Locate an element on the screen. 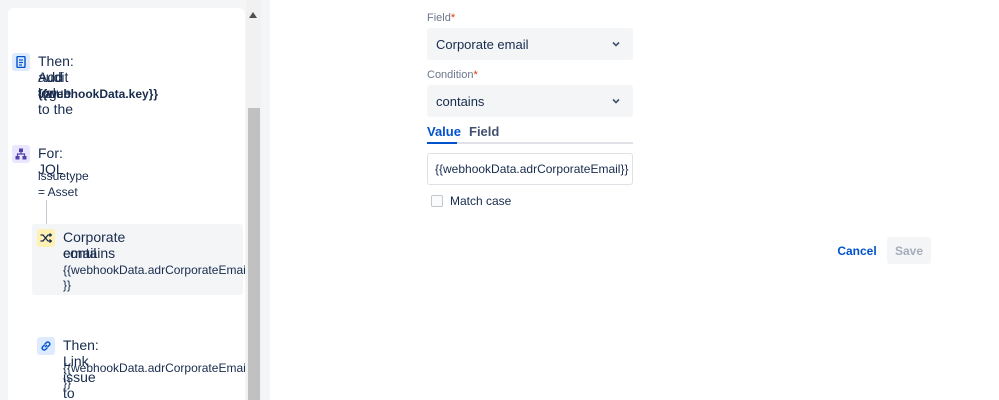 The height and width of the screenshot is (400, 999). field-select-value: Corporate email is located at coordinates (482, 44).